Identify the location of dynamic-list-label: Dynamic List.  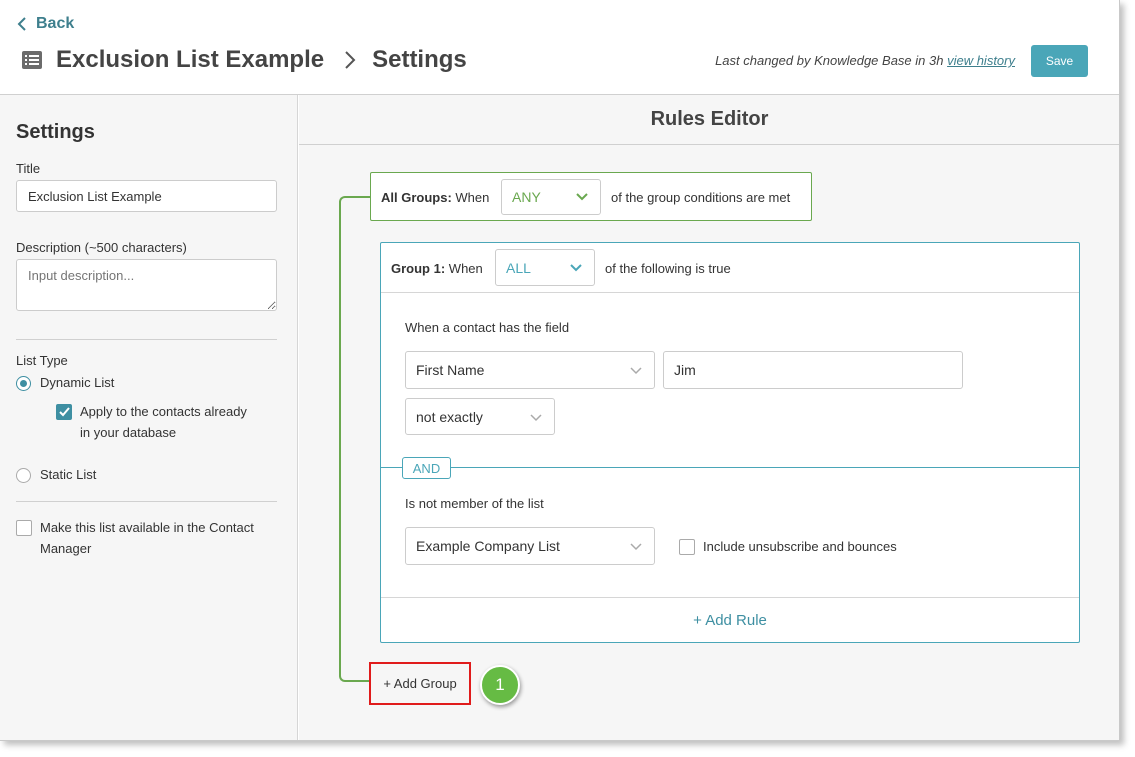
(77, 382).